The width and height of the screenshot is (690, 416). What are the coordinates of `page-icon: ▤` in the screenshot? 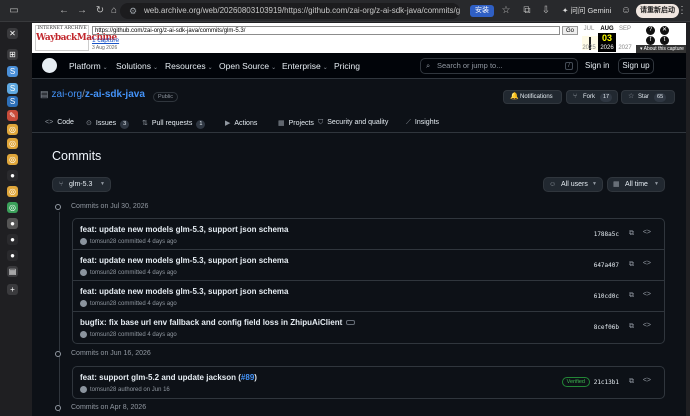 It's located at (12, 271).